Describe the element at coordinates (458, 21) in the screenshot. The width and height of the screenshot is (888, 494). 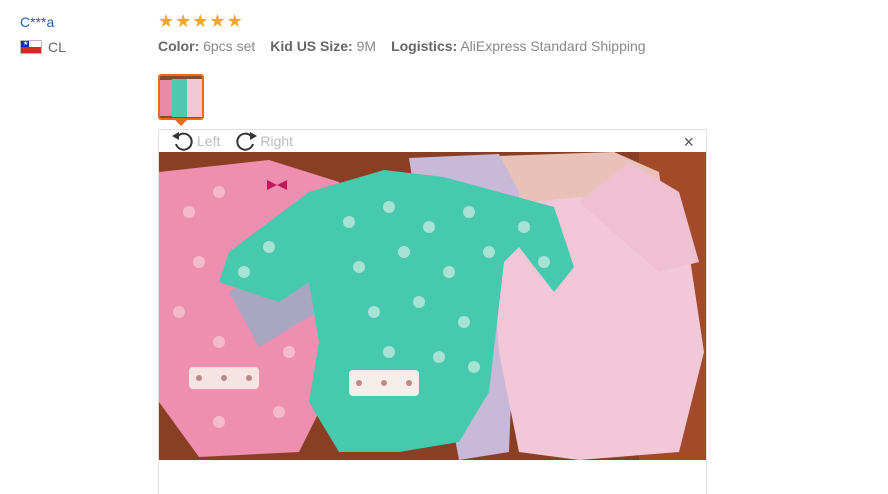
I see `star-rating: ★ ★ ★ ★ ★` at that location.